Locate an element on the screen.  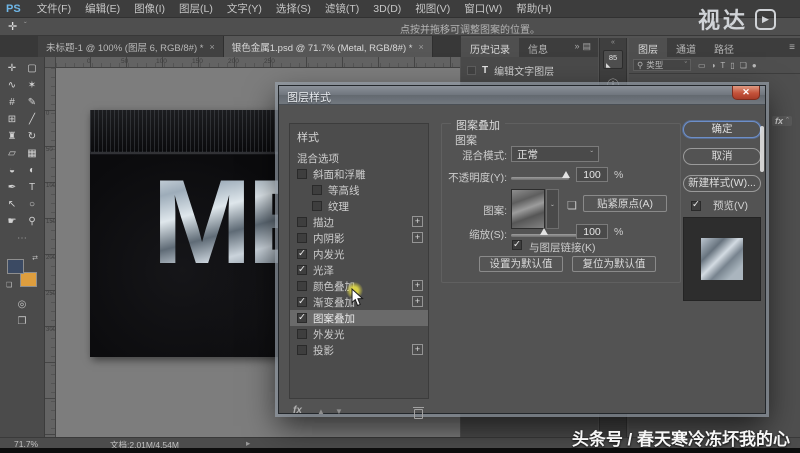
move-tool: ✛ is located at coordinates (12, 69).